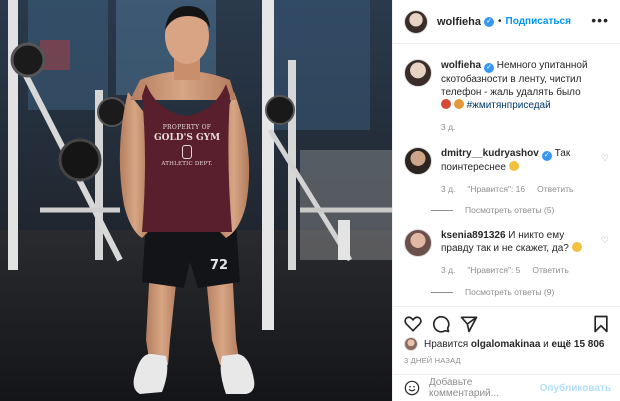  I want to click on add-comment-row: Добавьте комментарий... Опубликовать, so click(506, 387).